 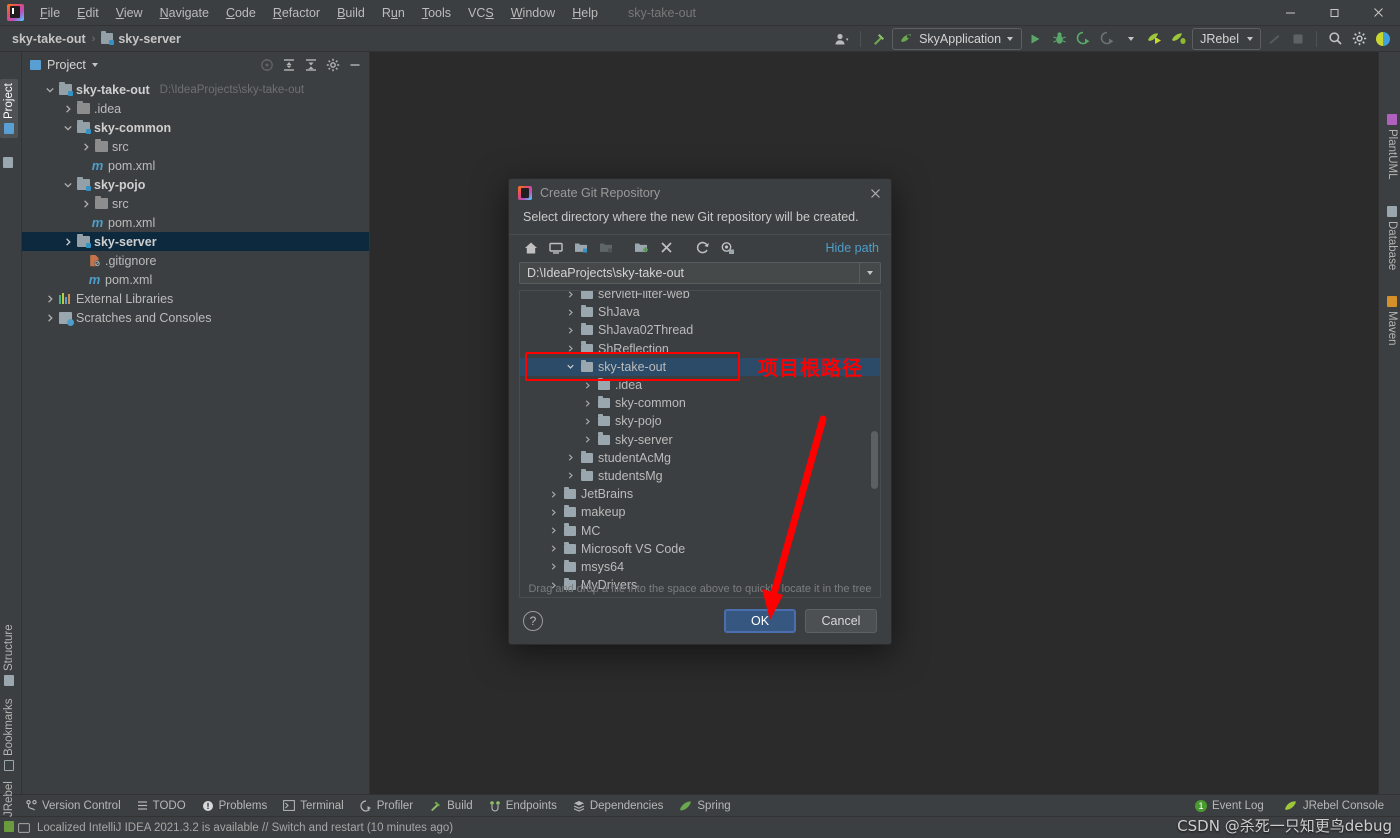 What do you see at coordinates (1383, 39) in the screenshot?
I see `user-avatar-icon` at bounding box center [1383, 39].